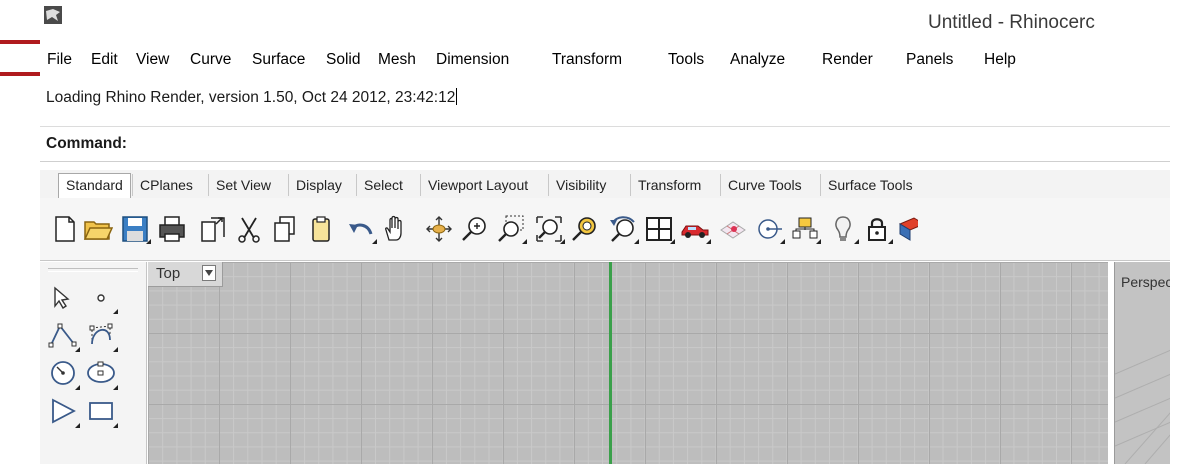  What do you see at coordinates (1011, 22) in the screenshot?
I see `window-title: Untitled - Rhinocerc` at bounding box center [1011, 22].